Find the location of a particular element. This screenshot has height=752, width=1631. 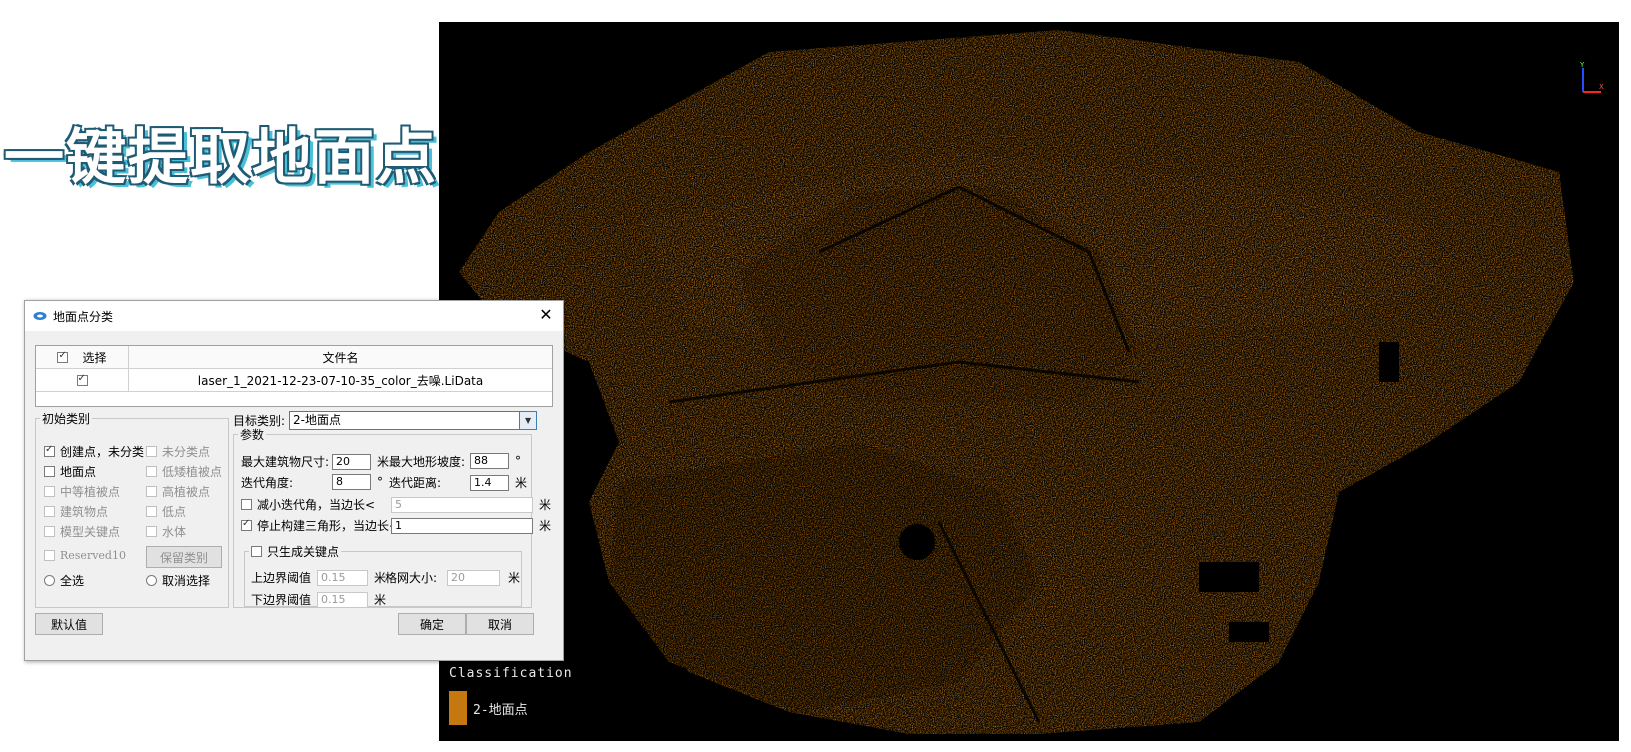

col-filename-header: 文件名 is located at coordinates (340, 357).